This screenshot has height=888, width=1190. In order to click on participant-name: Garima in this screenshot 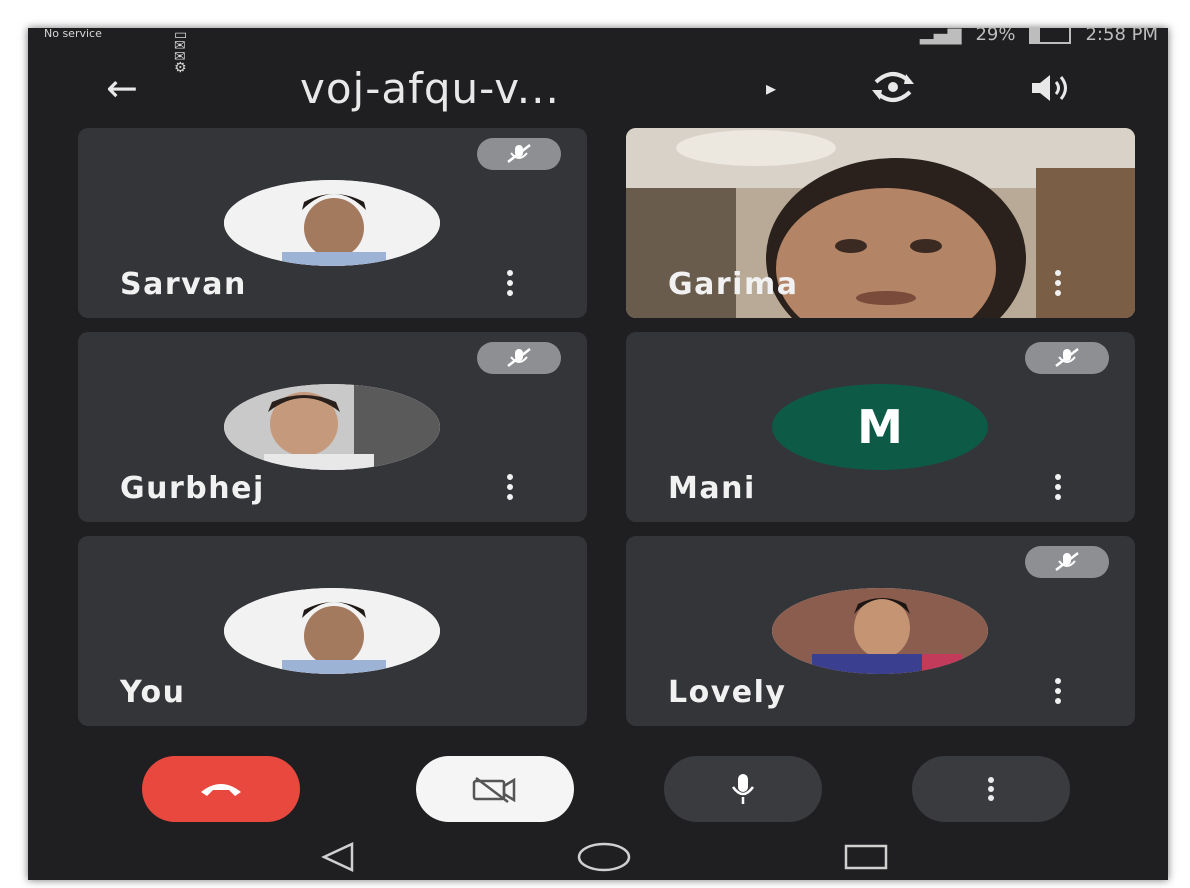, I will do `click(733, 284)`.